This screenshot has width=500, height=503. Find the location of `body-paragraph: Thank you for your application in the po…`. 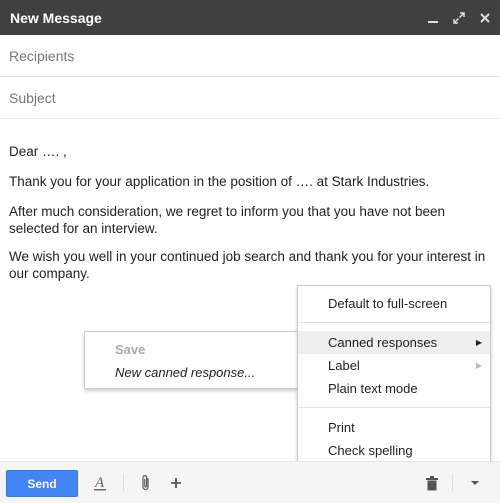

body-paragraph: Thank you for your application in the po… is located at coordinates (219, 181).